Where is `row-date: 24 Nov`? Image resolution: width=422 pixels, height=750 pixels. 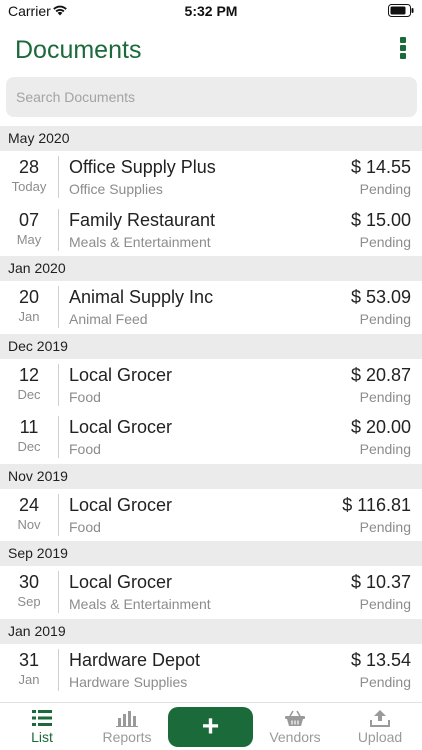
row-date: 24 Nov is located at coordinates (29, 515).